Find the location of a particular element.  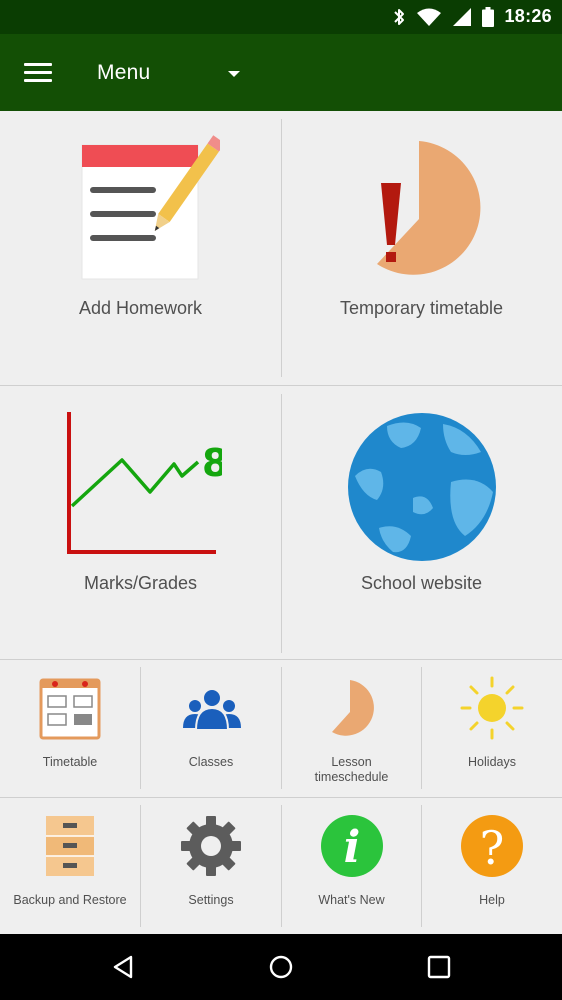

file-cabinet-icon is located at coordinates (70, 846).